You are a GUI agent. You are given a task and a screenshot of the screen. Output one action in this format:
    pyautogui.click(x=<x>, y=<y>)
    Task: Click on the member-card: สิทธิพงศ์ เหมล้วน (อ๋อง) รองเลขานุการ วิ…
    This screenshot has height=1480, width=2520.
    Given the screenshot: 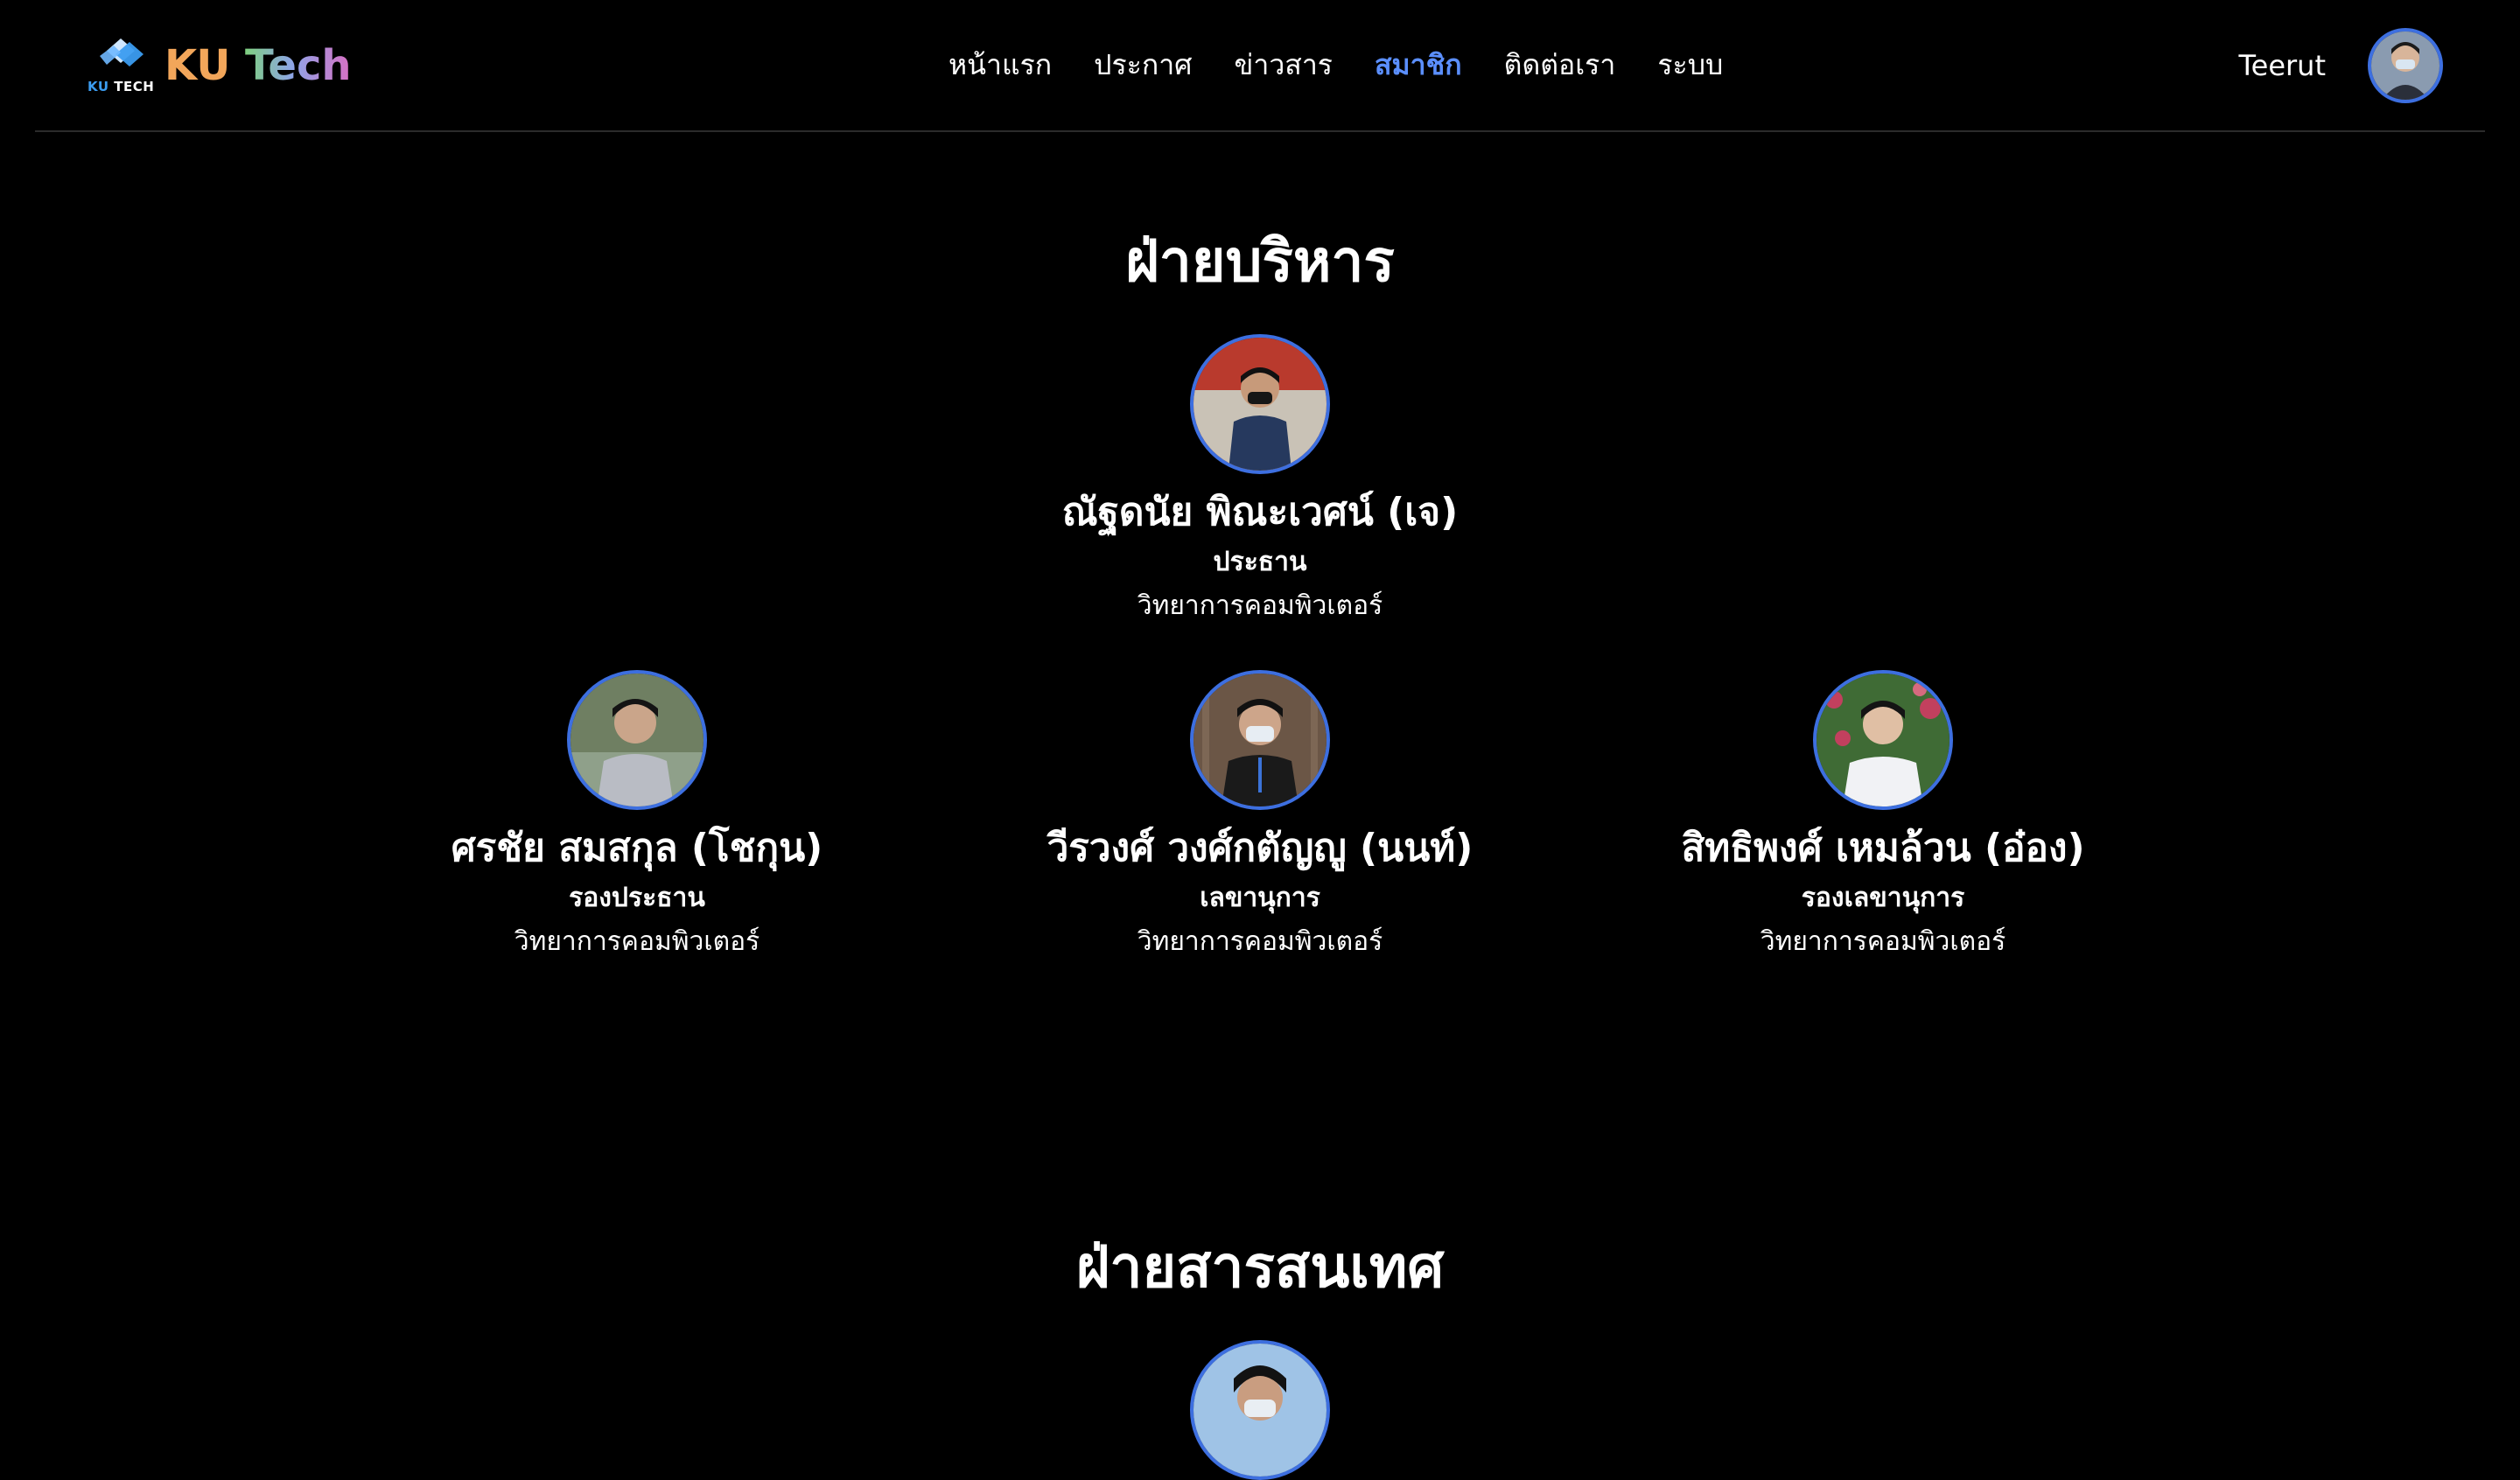 What is the action you would take?
    pyautogui.click(x=1883, y=817)
    